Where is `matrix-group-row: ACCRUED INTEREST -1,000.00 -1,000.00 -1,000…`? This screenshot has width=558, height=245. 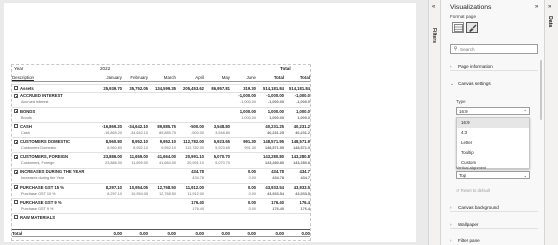
matrix-group-row: ACCRUED INTEREST -1,000.00 -1,000.00 -1,000… is located at coordinates (161, 95).